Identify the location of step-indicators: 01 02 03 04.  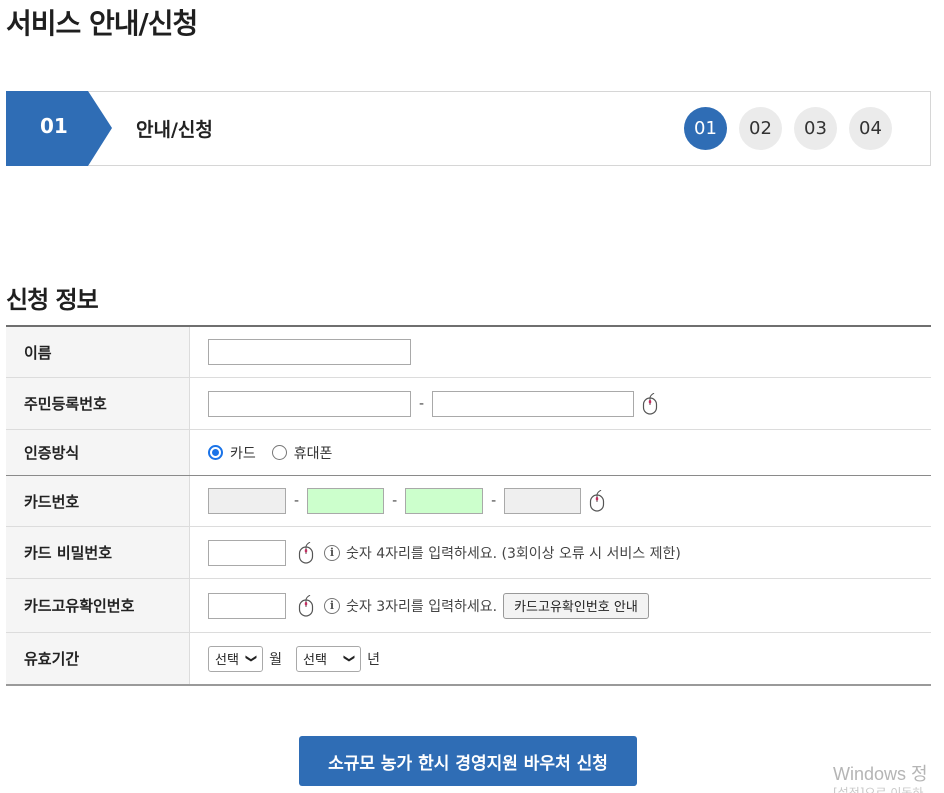
(788, 128).